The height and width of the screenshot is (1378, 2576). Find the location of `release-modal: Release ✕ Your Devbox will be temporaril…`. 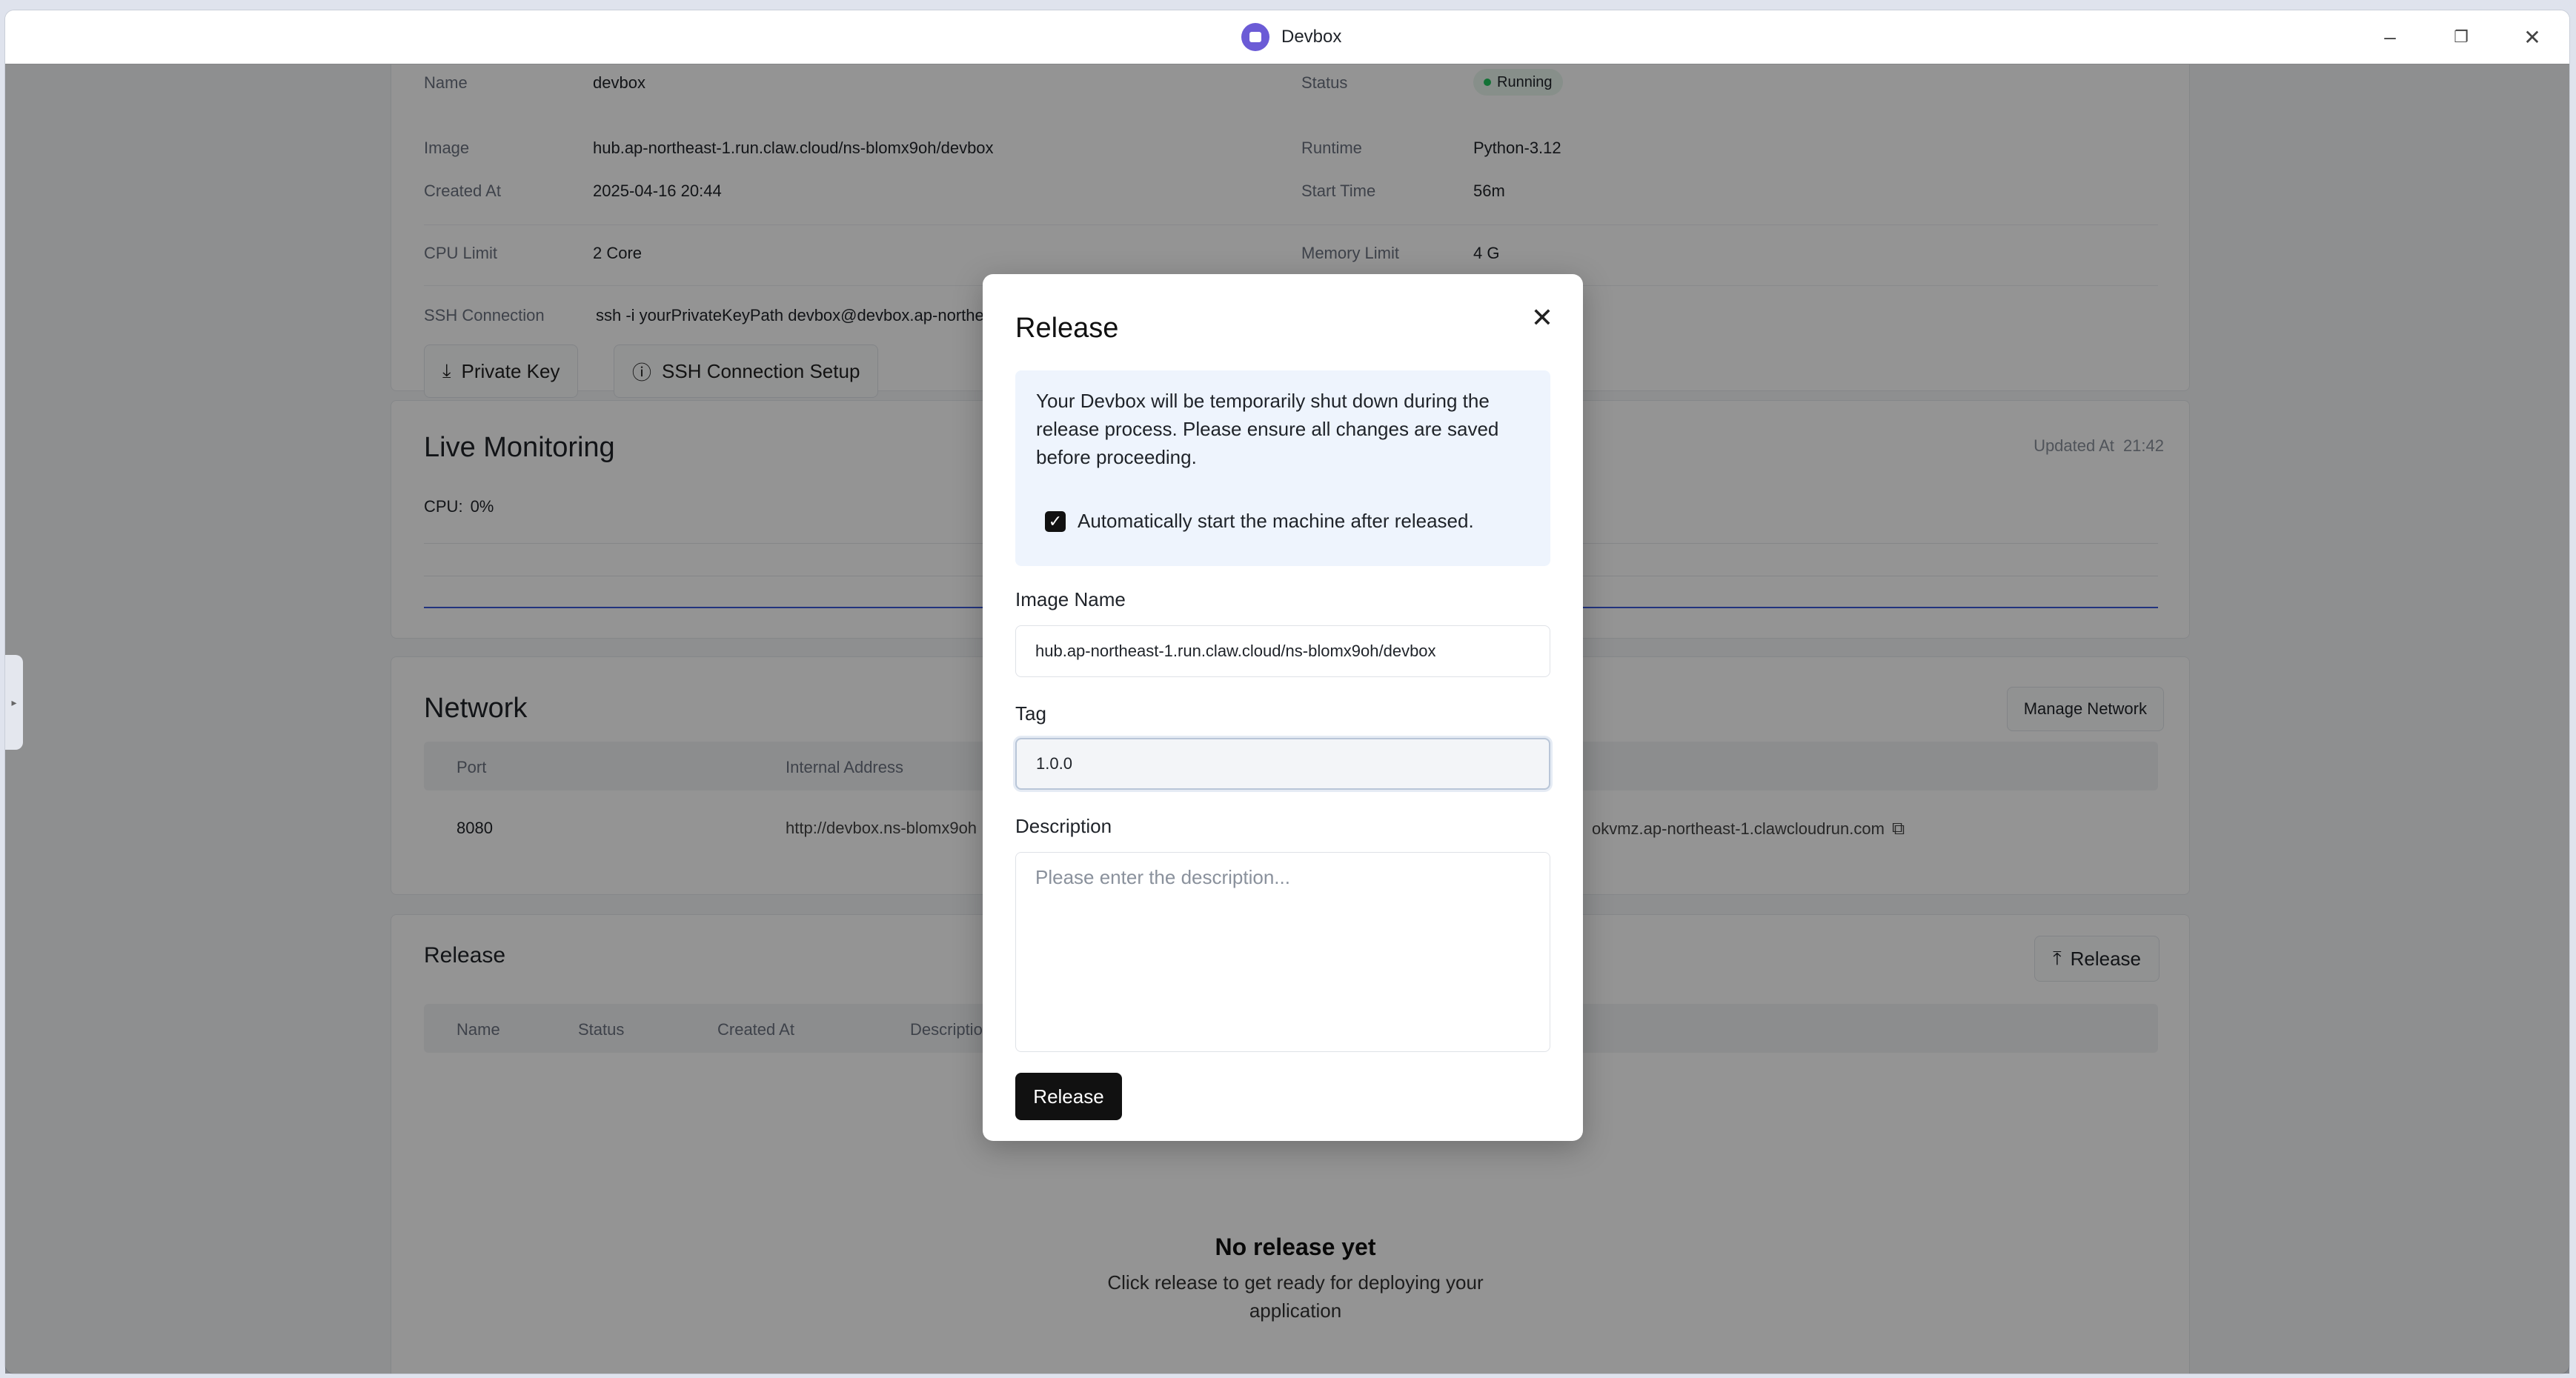

release-modal: Release ✕ Your Devbox will be temporaril… is located at coordinates (1283, 707).